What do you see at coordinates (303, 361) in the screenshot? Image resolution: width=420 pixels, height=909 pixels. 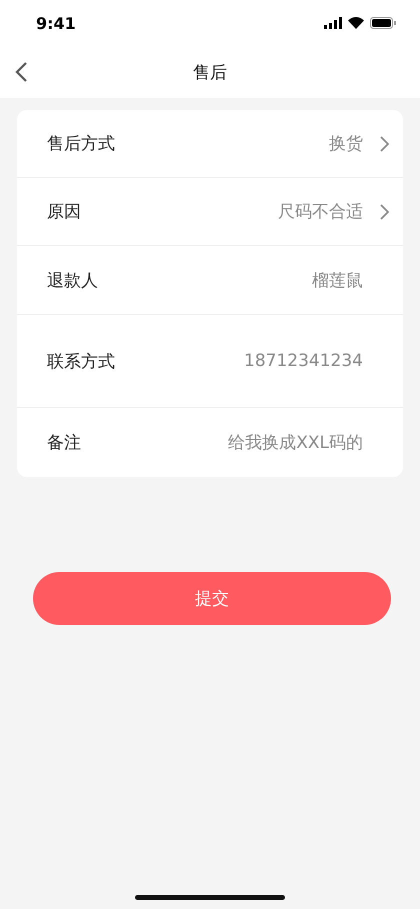 I see `field-value: 18712341234` at bounding box center [303, 361].